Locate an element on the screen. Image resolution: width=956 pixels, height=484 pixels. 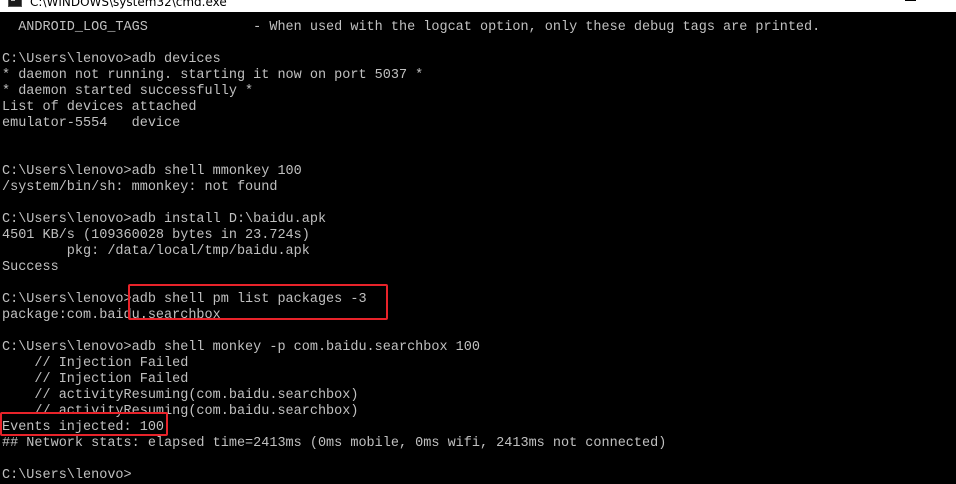
console-line: Events injected: 100 is located at coordinates (83, 427).